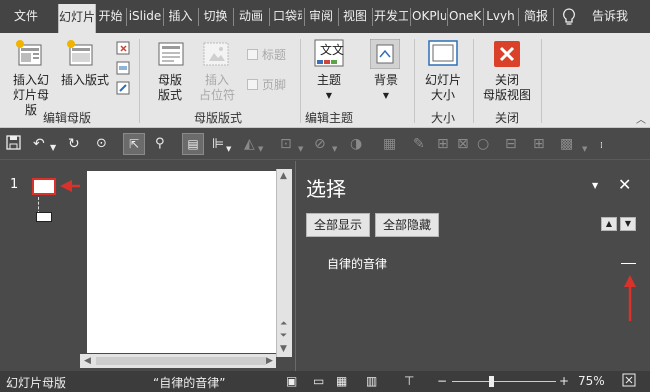 This screenshot has height=392, width=650. What do you see at coordinates (329, 88) in the screenshot?
I see `theme-dropdown: 主题 ▼` at bounding box center [329, 88].